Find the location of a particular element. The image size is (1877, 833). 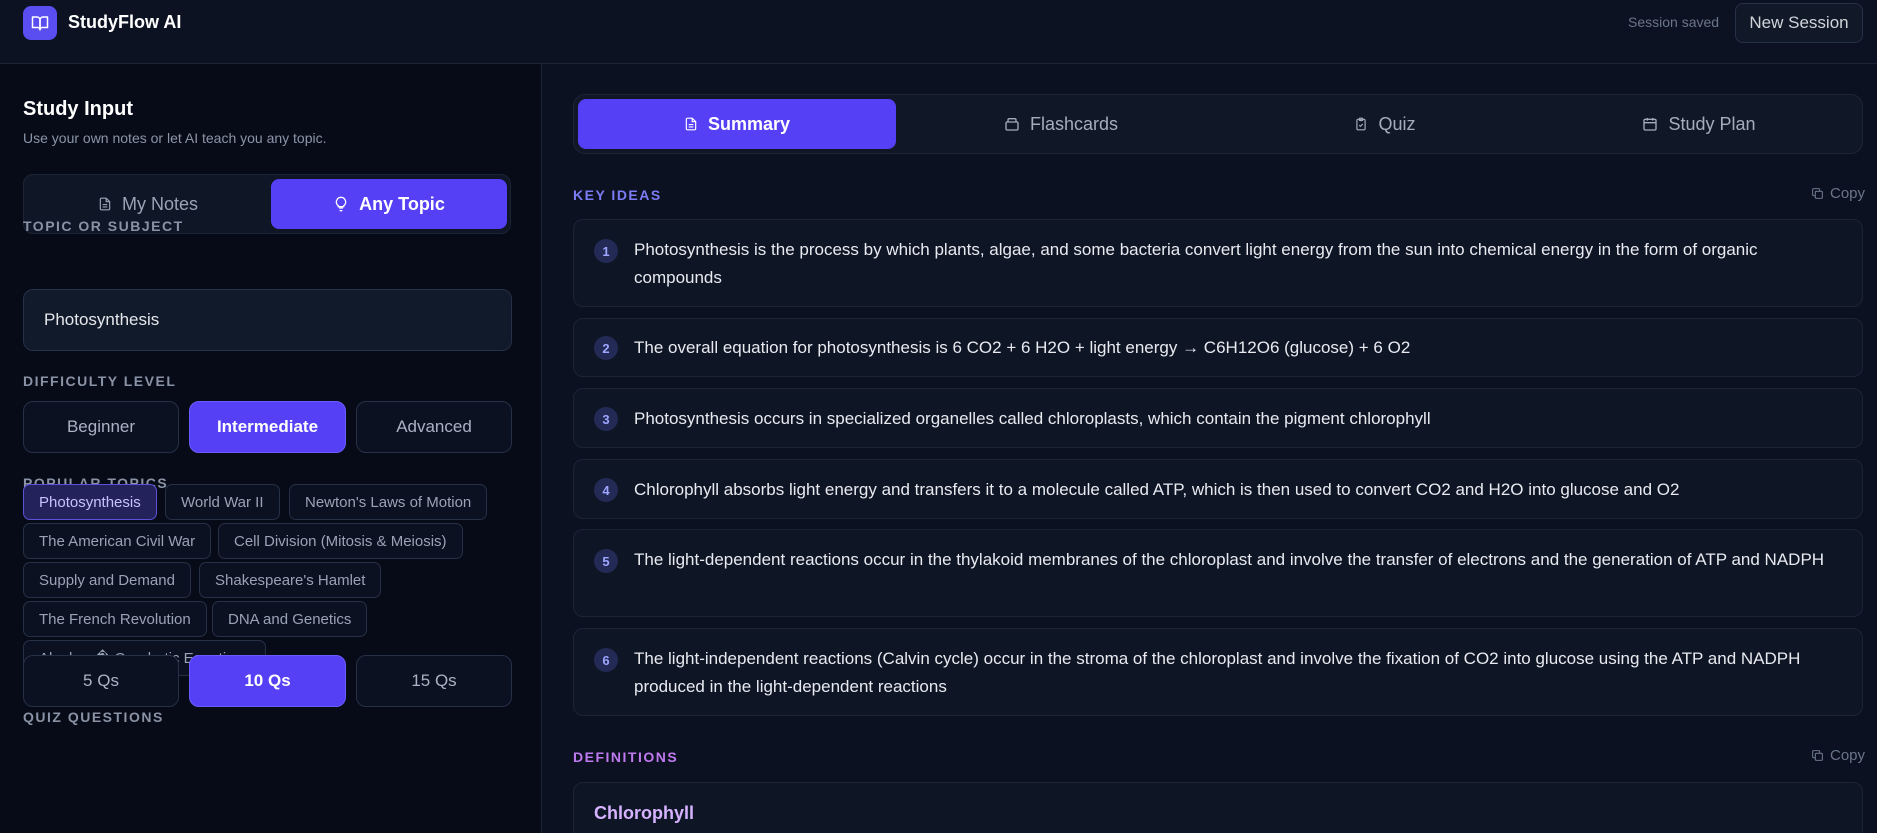

my-notes-label: My Notes is located at coordinates (160, 203).